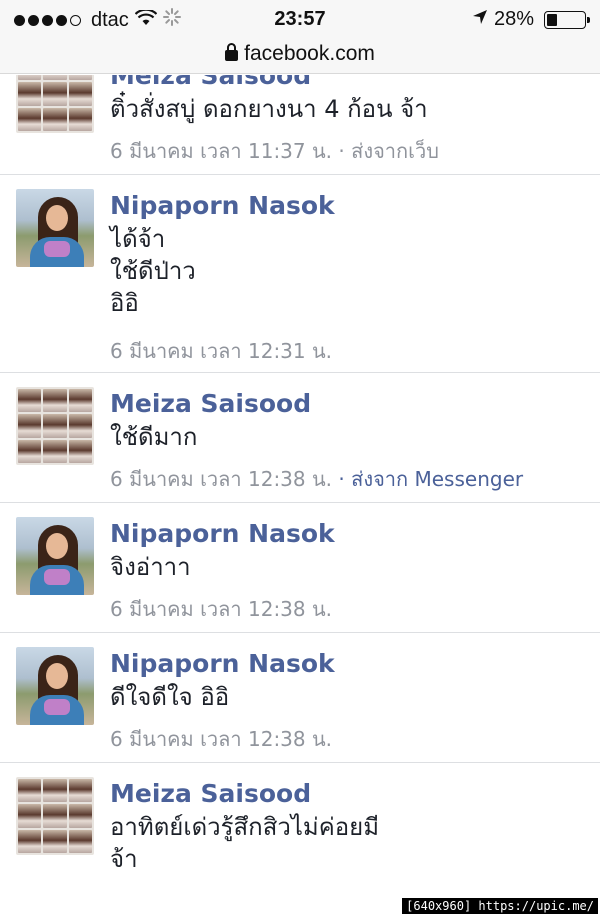 The height and width of the screenshot is (916, 600). What do you see at coordinates (480, 19) in the screenshot?
I see `location-arrow-icon` at bounding box center [480, 19].